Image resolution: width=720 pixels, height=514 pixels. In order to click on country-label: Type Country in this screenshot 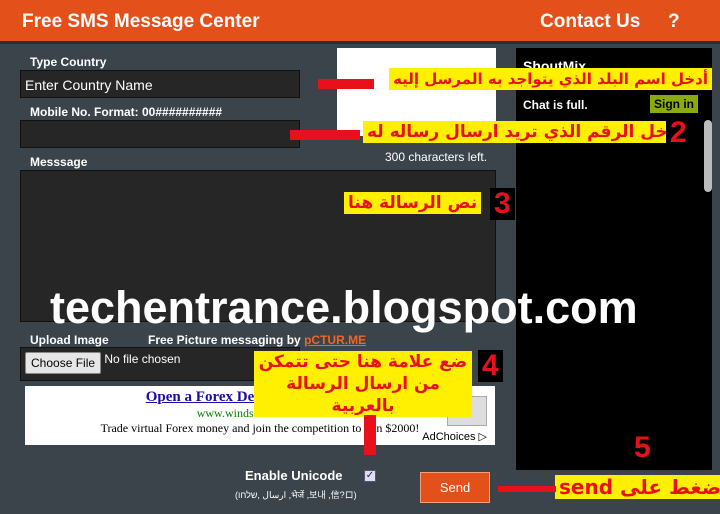, I will do `click(68, 62)`.